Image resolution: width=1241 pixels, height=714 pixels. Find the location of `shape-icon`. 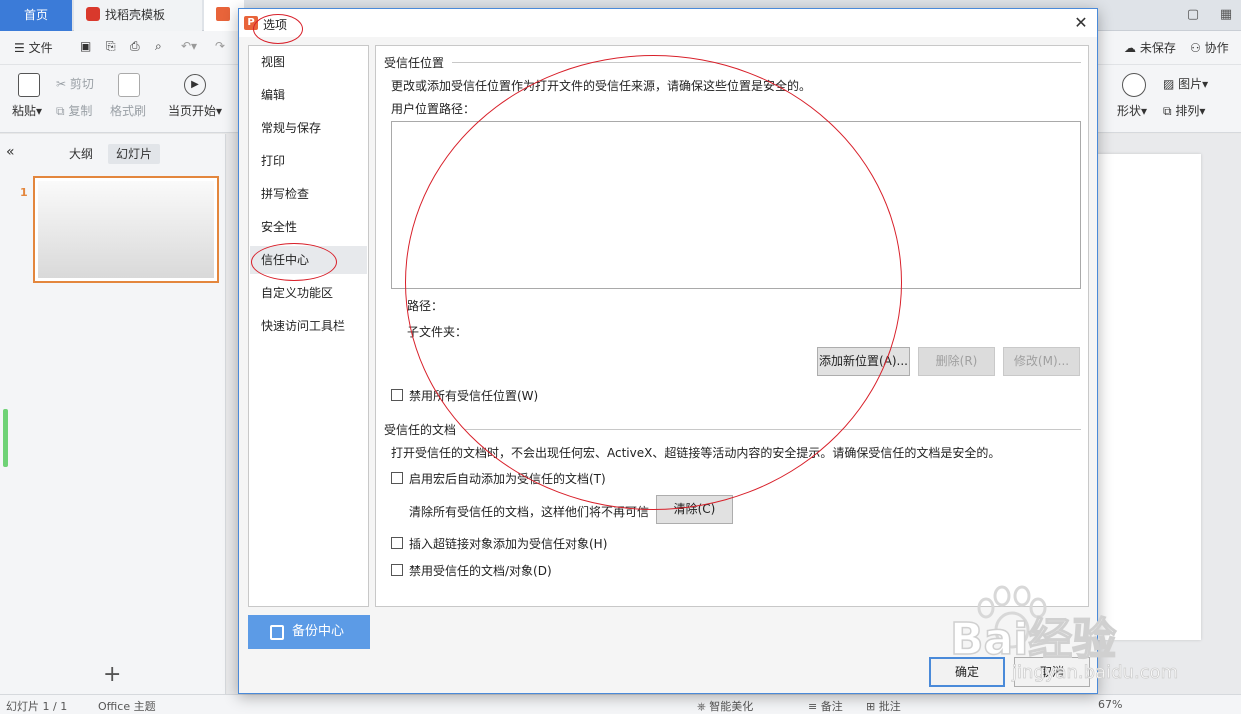

shape-icon is located at coordinates (1134, 85).